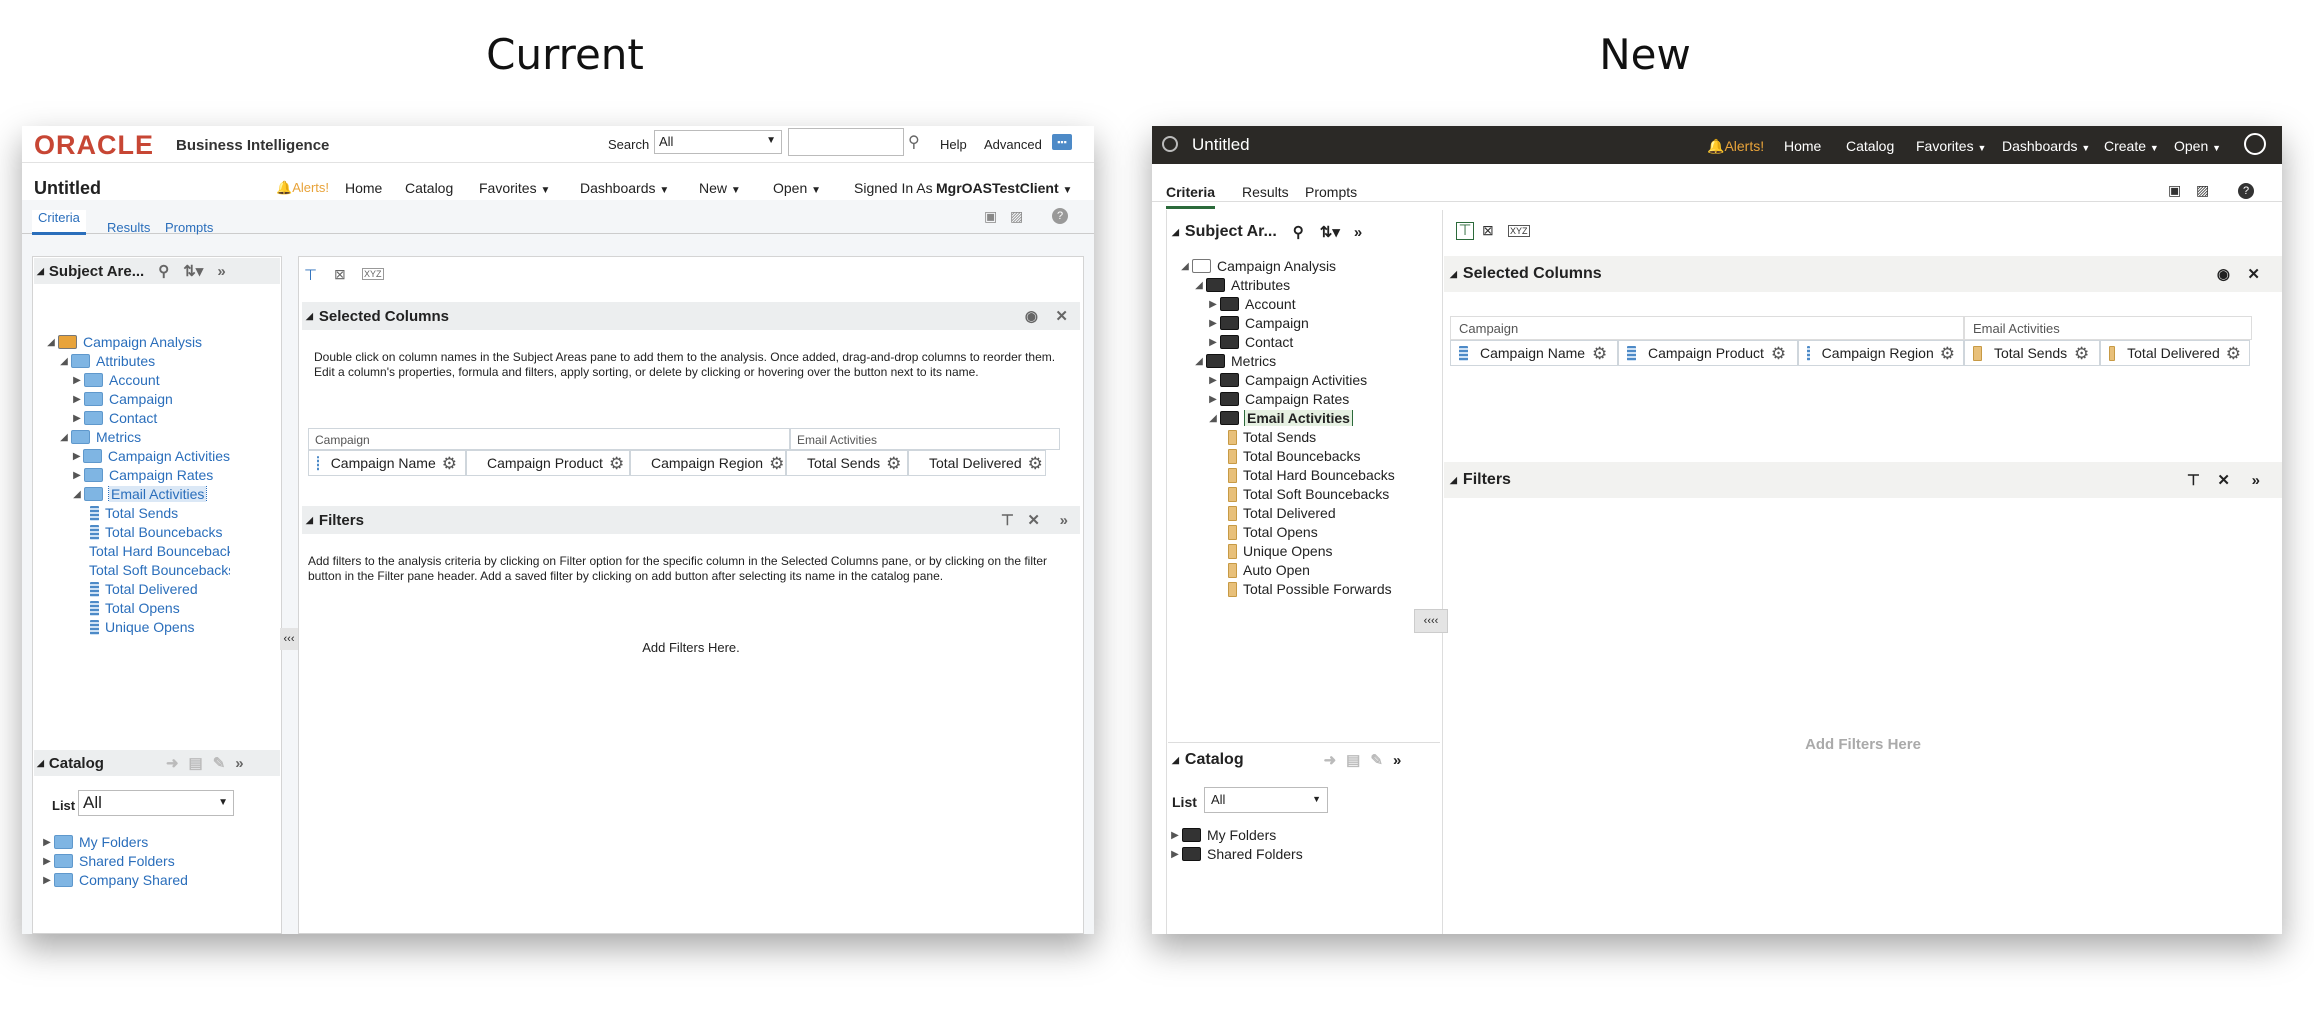 The image size is (2314, 1024). I want to click on add-icon: ▤, so click(196, 763).